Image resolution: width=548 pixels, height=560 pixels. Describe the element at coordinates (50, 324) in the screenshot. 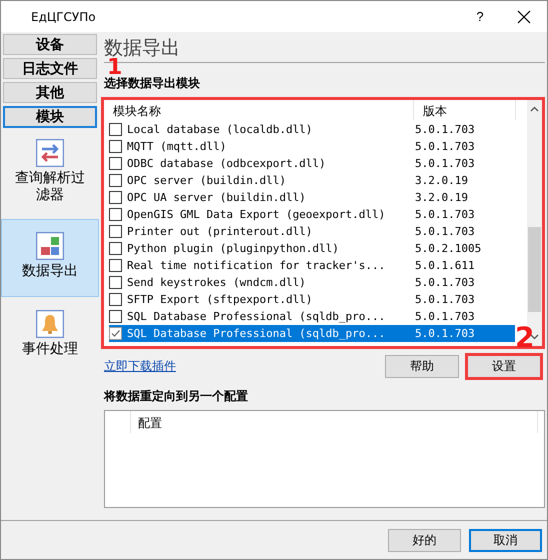

I see `bell-icon` at that location.